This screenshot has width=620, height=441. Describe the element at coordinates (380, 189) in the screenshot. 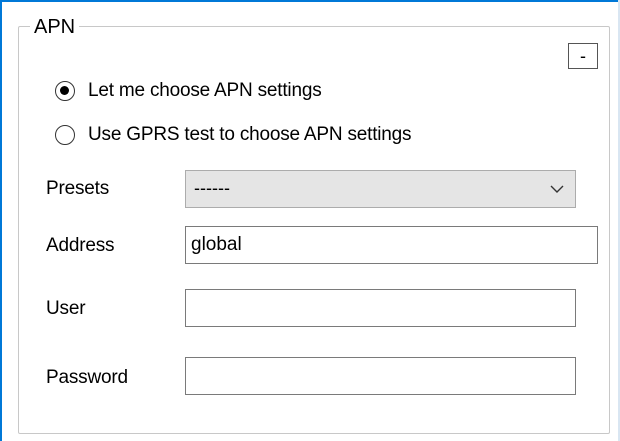

I see `presets-dropdown: ------` at that location.